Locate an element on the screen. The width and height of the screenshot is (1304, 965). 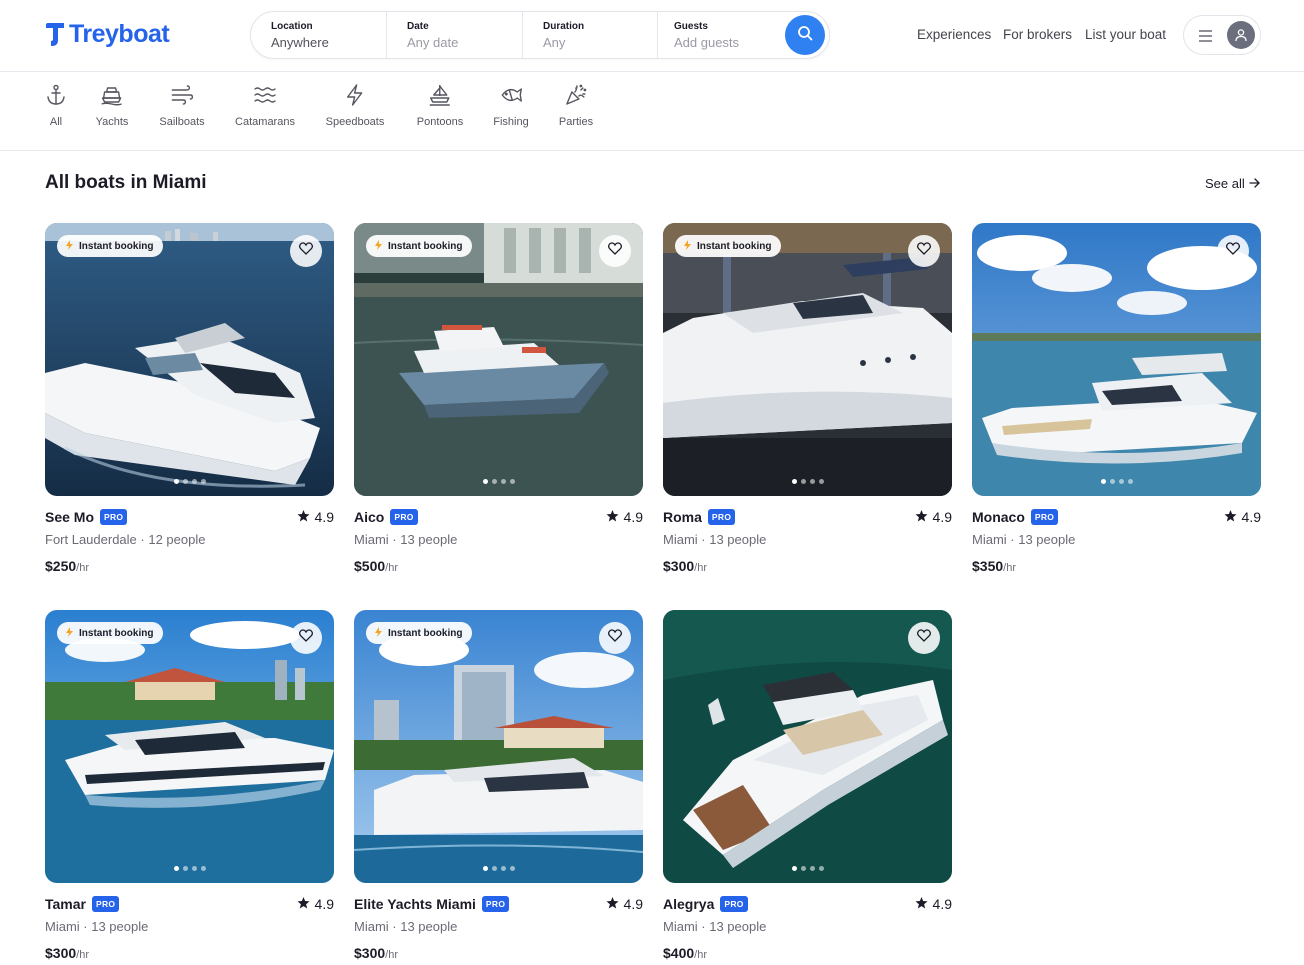
boat-name: Alegrya PRO is located at coordinates (705, 904).